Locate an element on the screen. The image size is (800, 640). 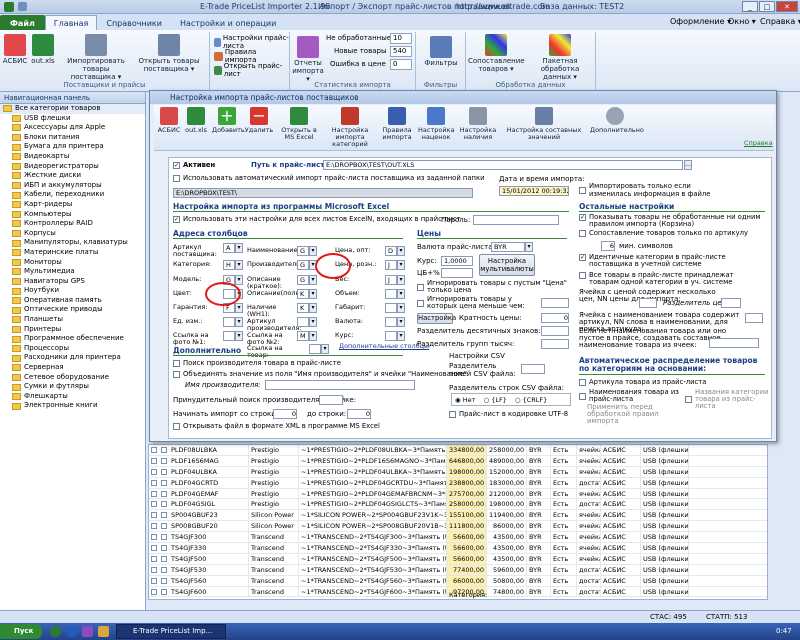
column-field-weight: J is located at coordinates (391, 280).